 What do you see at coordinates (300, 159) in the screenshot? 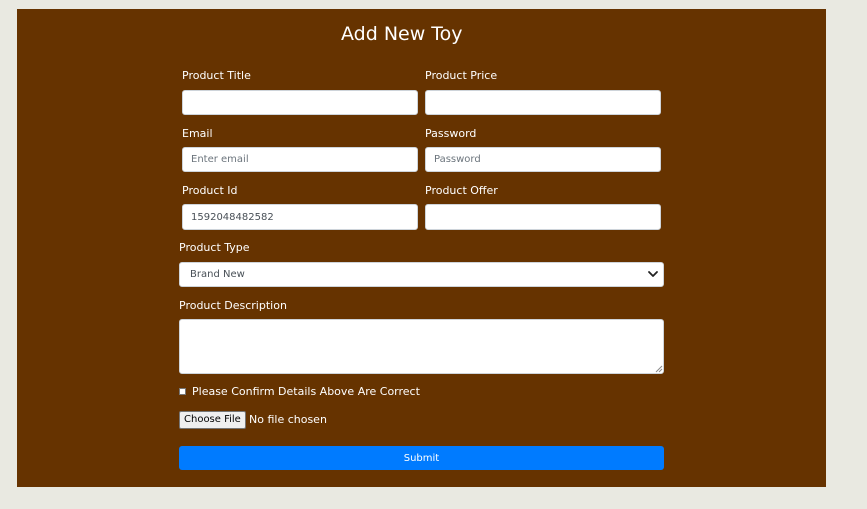
I see `email-field` at bounding box center [300, 159].